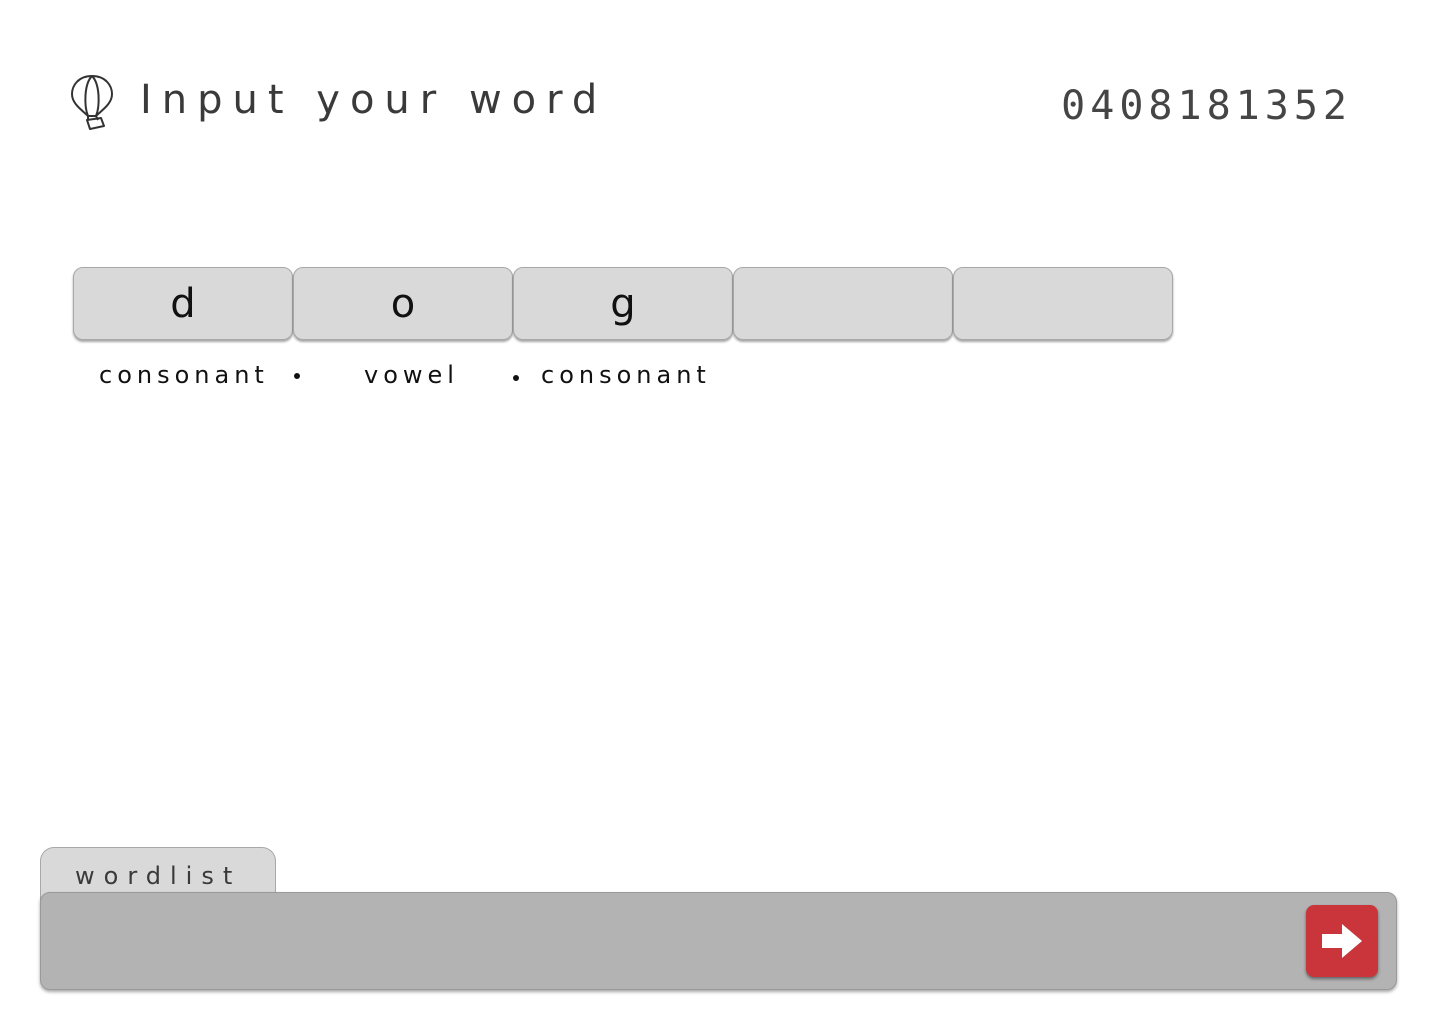  What do you see at coordinates (718, 941) in the screenshot?
I see `wordlist-bar` at bounding box center [718, 941].